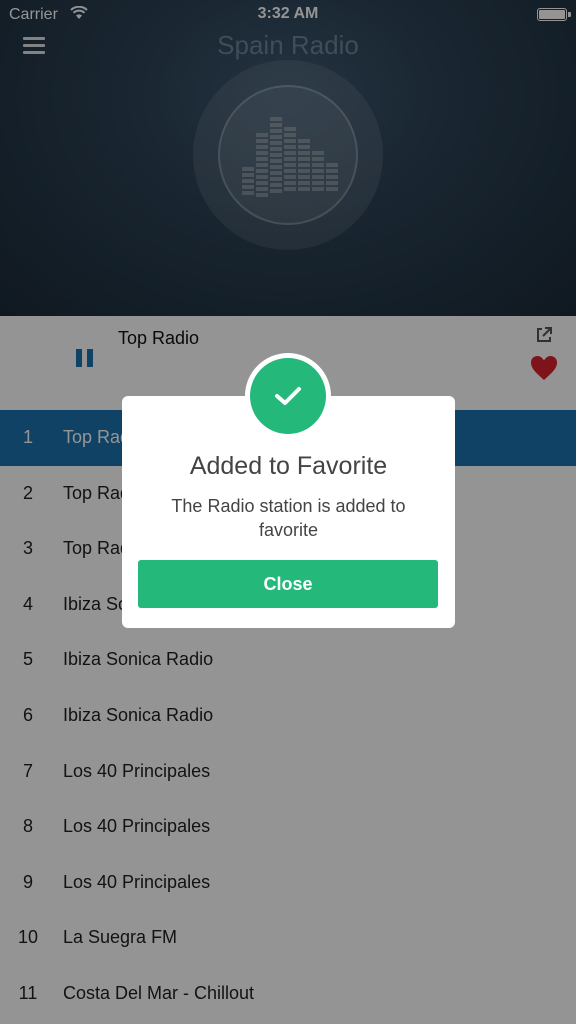 Image resolution: width=576 pixels, height=1024 pixels. I want to click on success-badge, so click(288, 396).